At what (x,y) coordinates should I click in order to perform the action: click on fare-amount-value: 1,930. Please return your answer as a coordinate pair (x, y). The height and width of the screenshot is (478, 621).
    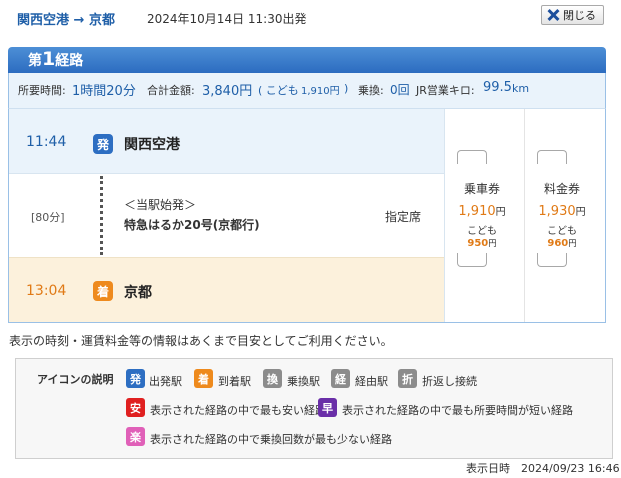
    Looking at the image, I should click on (557, 211).